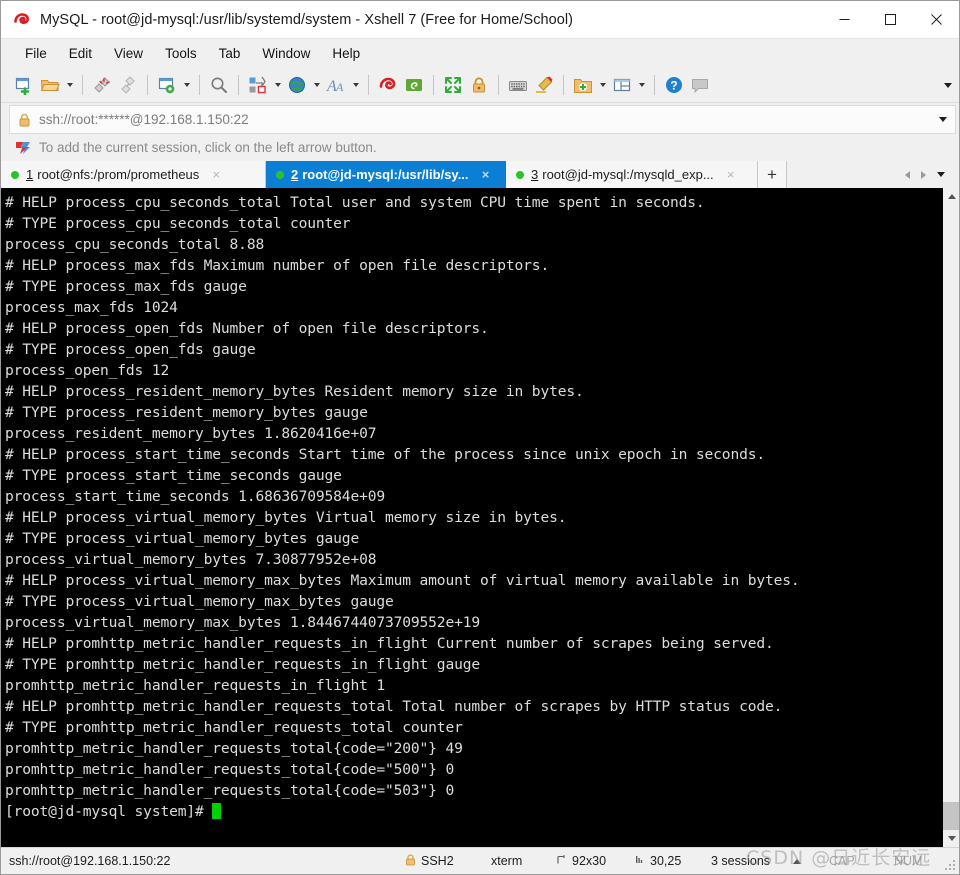 The width and height of the screenshot is (960, 875). Describe the element at coordinates (217, 811) in the screenshot. I see `terminal-cursor` at that location.